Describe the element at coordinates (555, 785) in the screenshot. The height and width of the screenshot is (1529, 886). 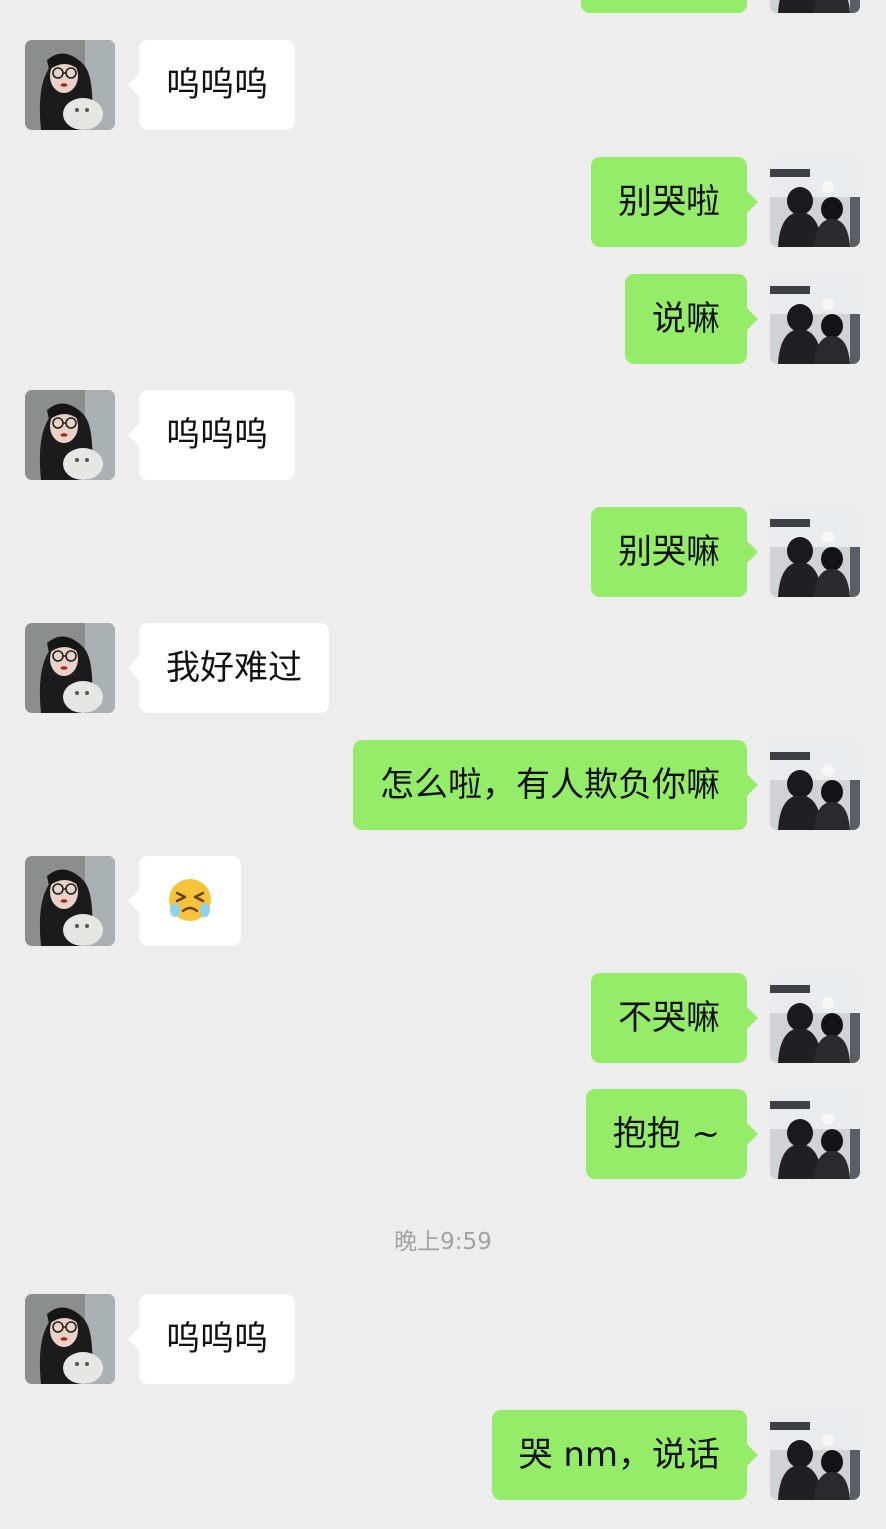
I see `message-bubble: 怎么啦，有人欺负你嘛` at that location.